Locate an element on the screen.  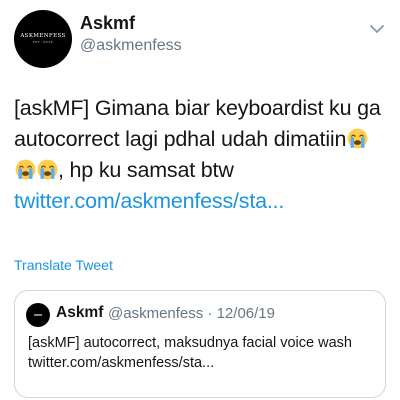
avatar-tagline-text: EST. 2019 is located at coordinates (43, 42).